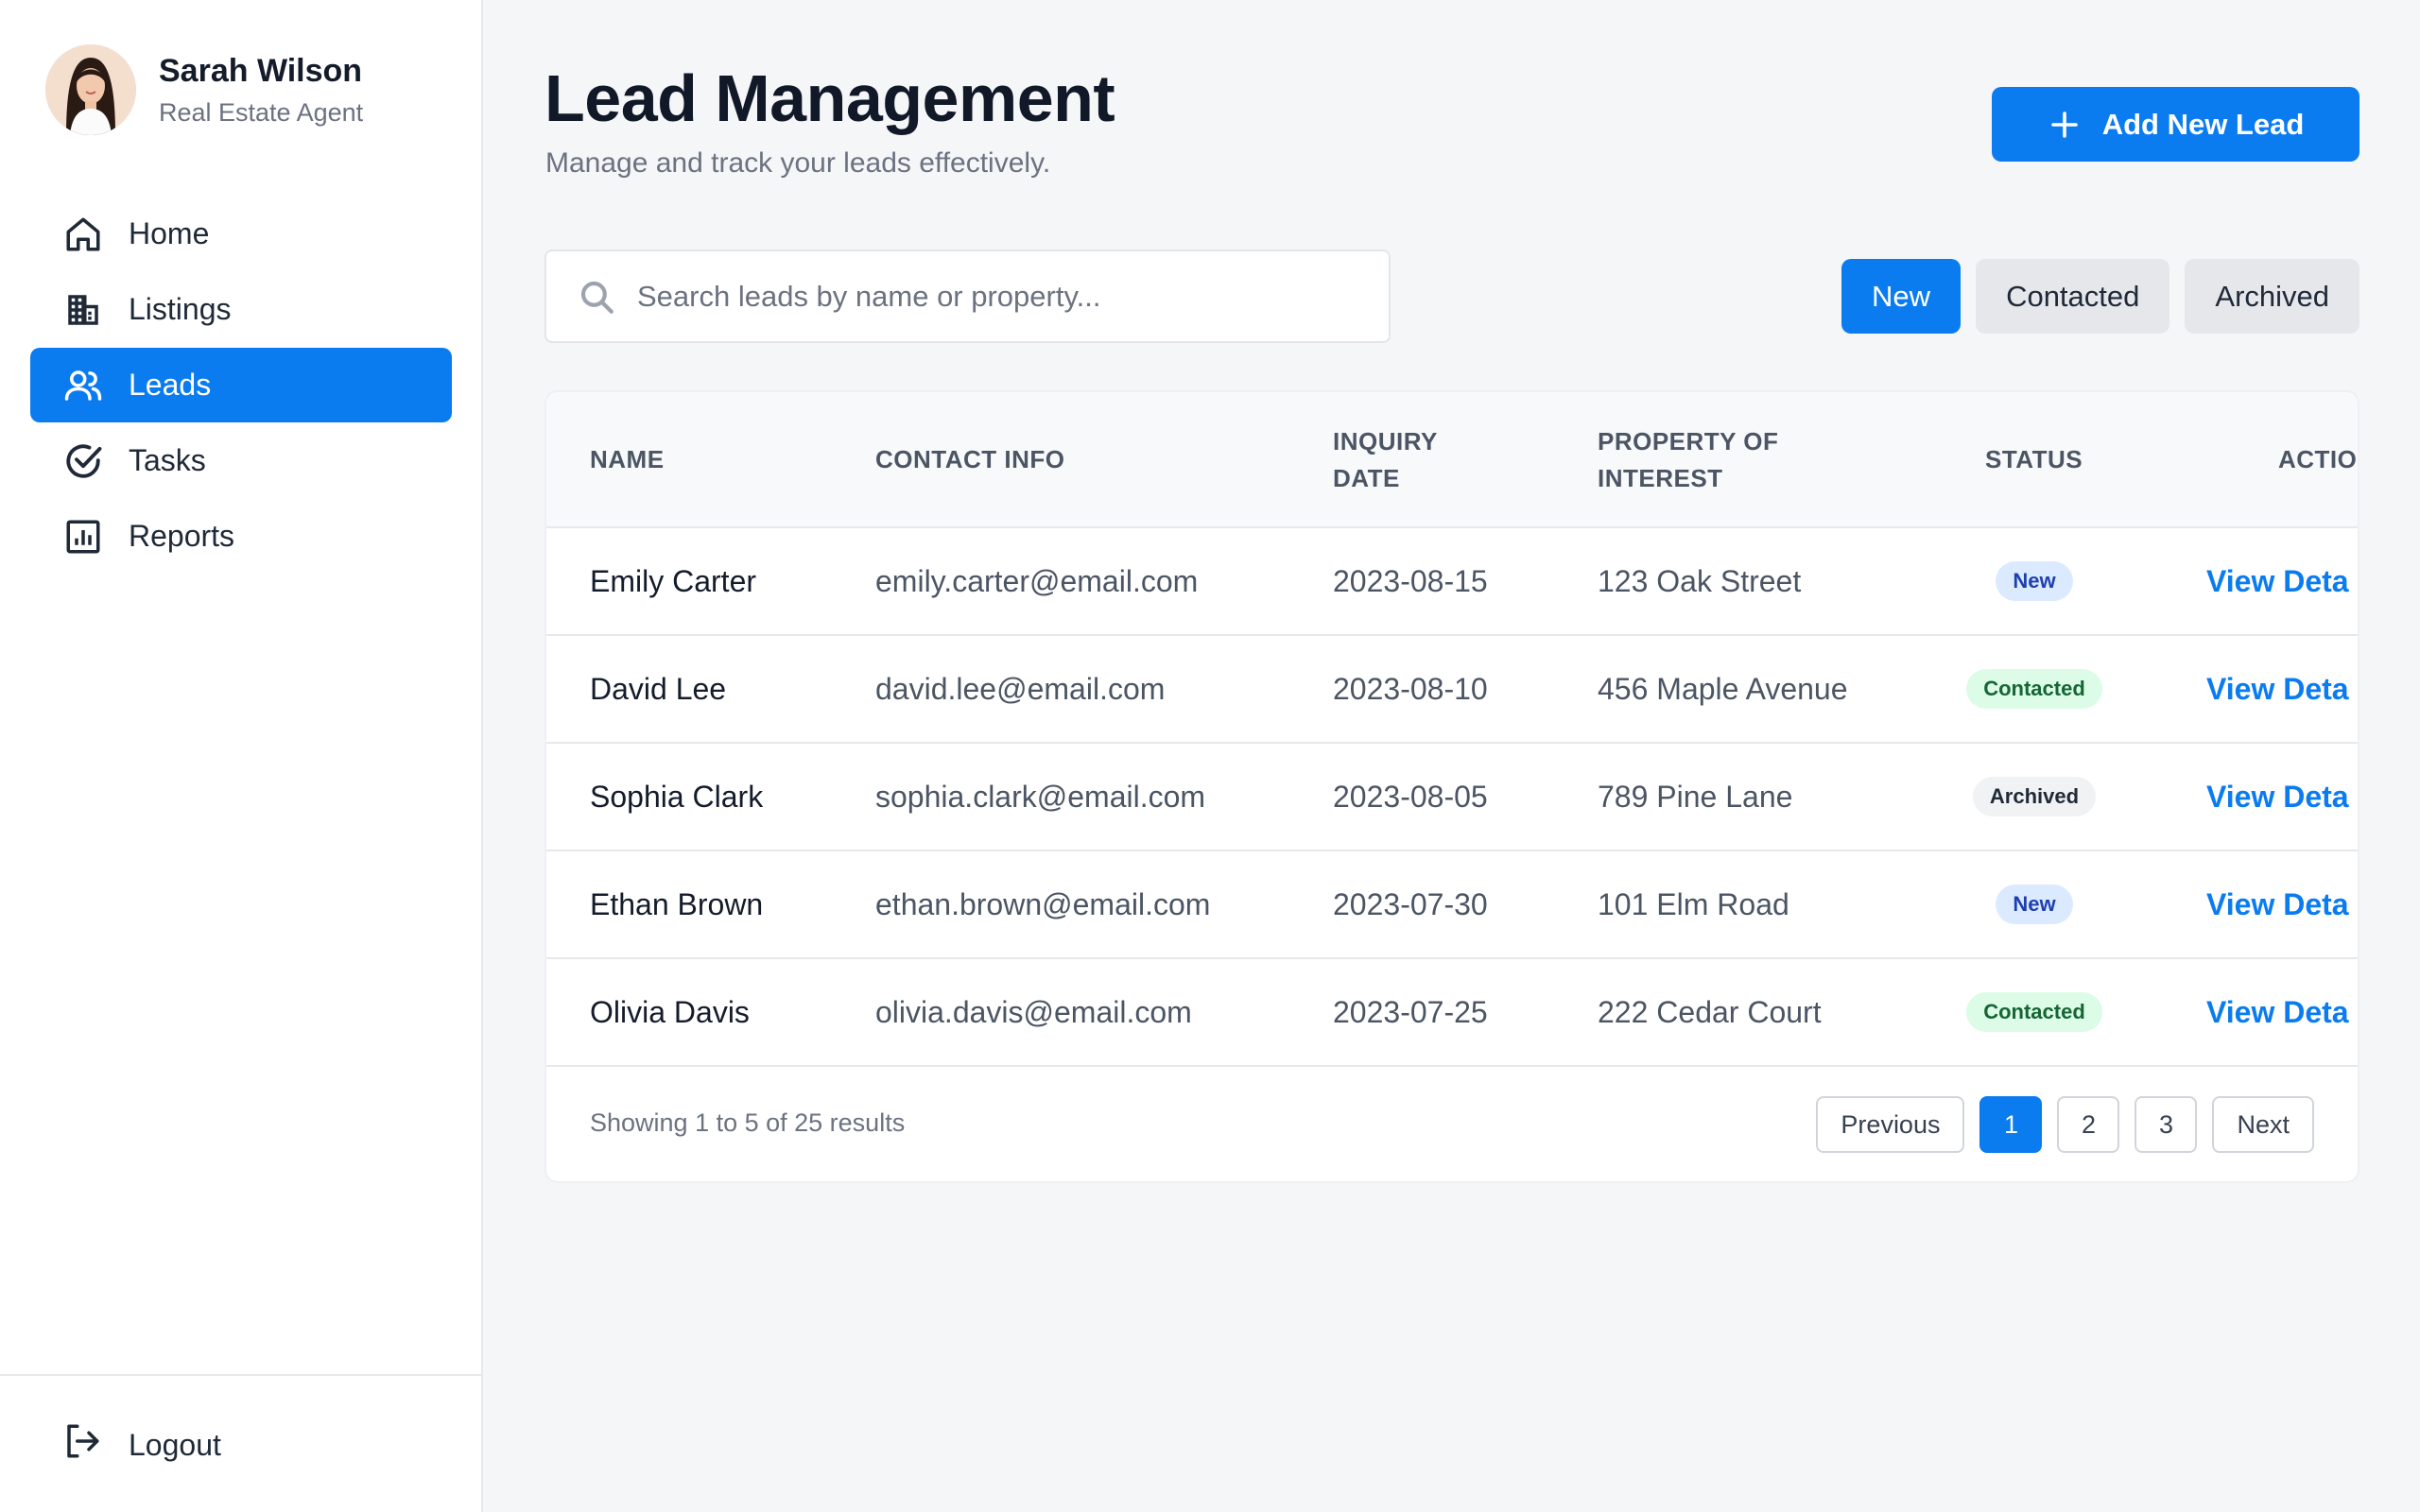 The image size is (2420, 1512). I want to click on logout-button: Logout, so click(141, 1445).